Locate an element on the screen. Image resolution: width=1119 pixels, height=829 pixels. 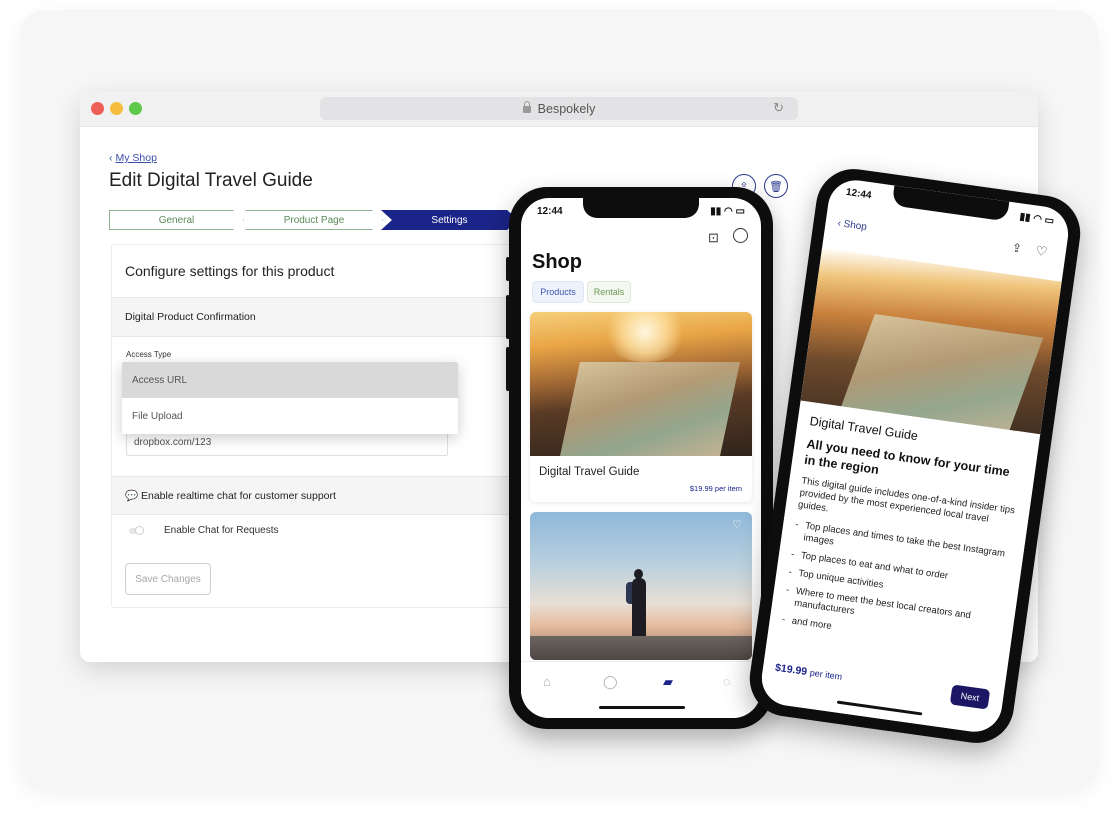
map-graphic is located at coordinates (650, 409).